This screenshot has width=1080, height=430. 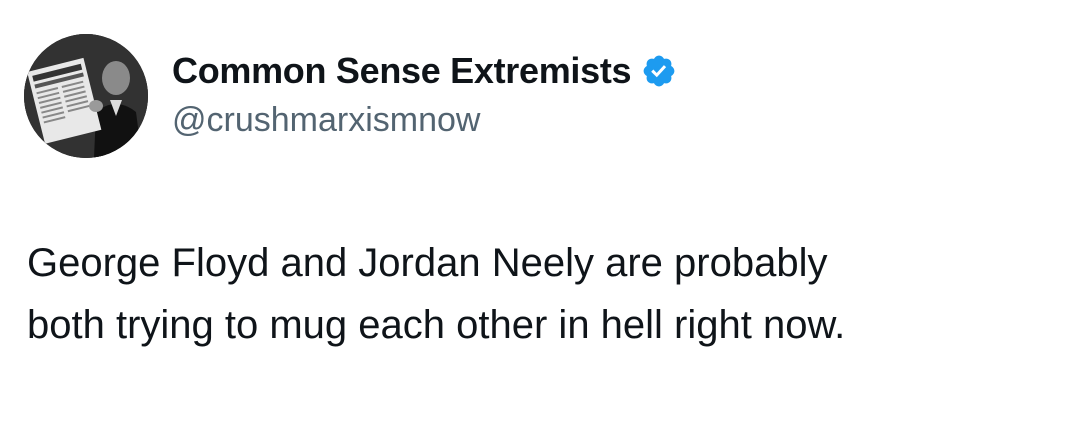 I want to click on author-display-name: Common Sense Extremists, so click(x=402, y=71).